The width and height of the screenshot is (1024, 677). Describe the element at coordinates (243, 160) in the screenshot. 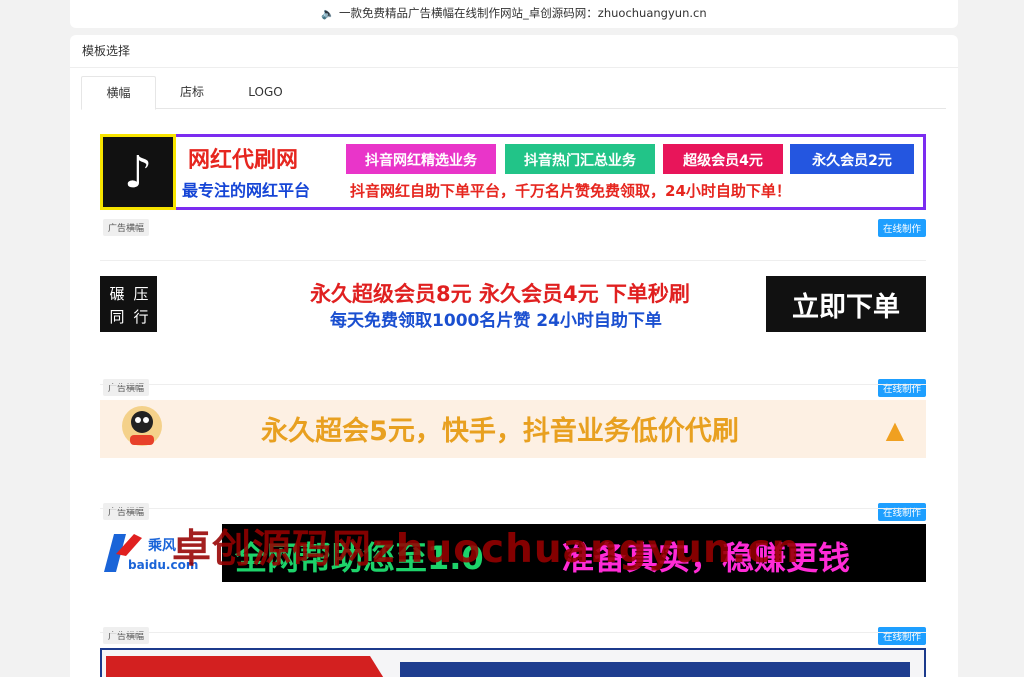

I see `svg-text: 网红代刷网` at that location.